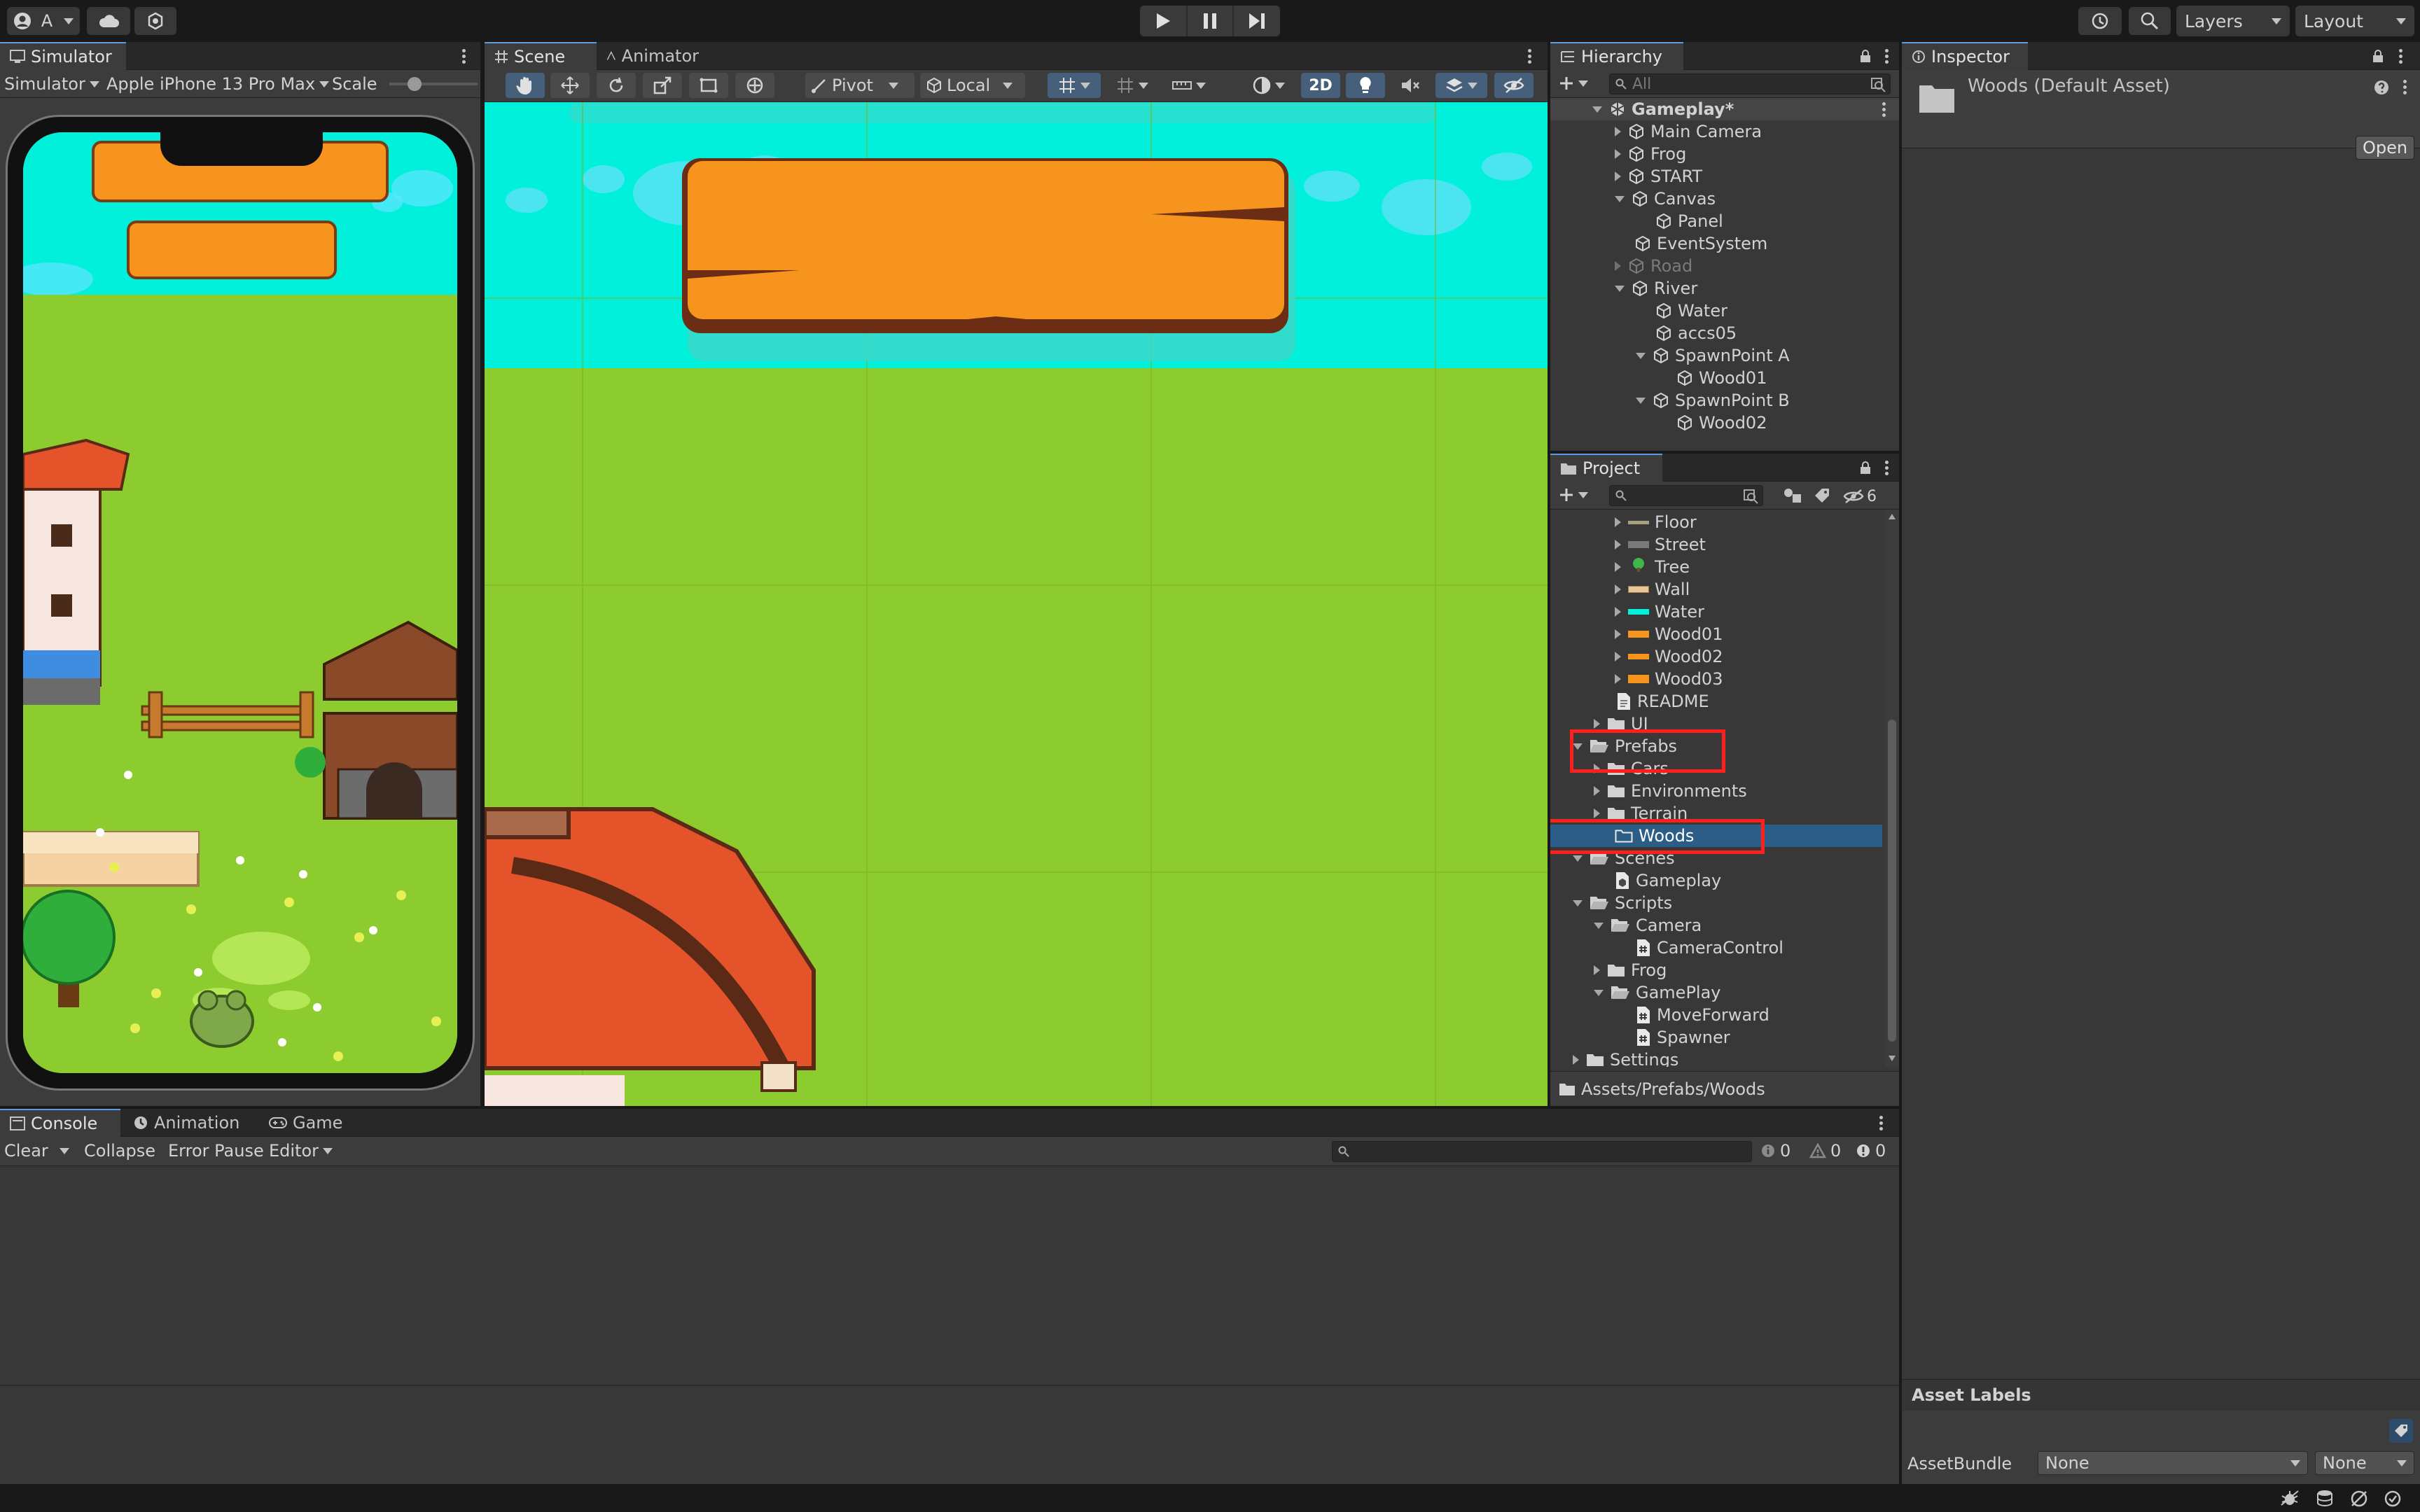 The height and width of the screenshot is (1512, 2420). I want to click on local-dropdown: Local, so click(972, 85).